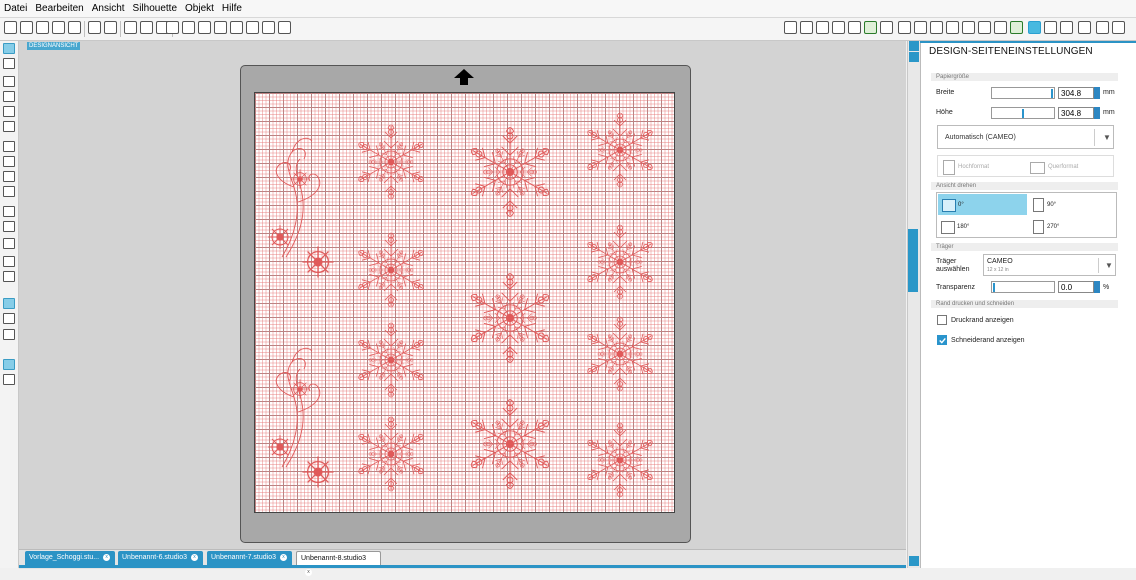 This screenshot has width=1136, height=580. What do you see at coordinates (236, 27) in the screenshot?
I see `zoom-out-icon` at bounding box center [236, 27].